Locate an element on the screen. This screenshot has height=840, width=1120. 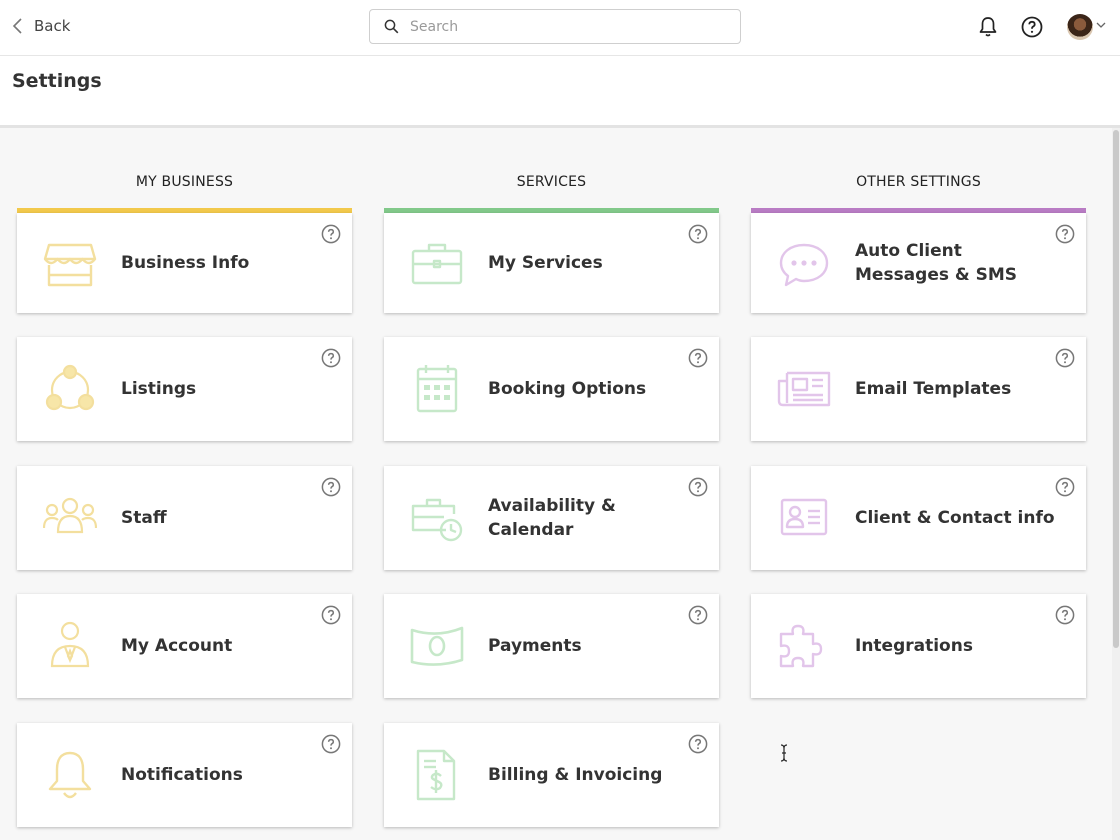
banknote-icon is located at coordinates (437, 646).